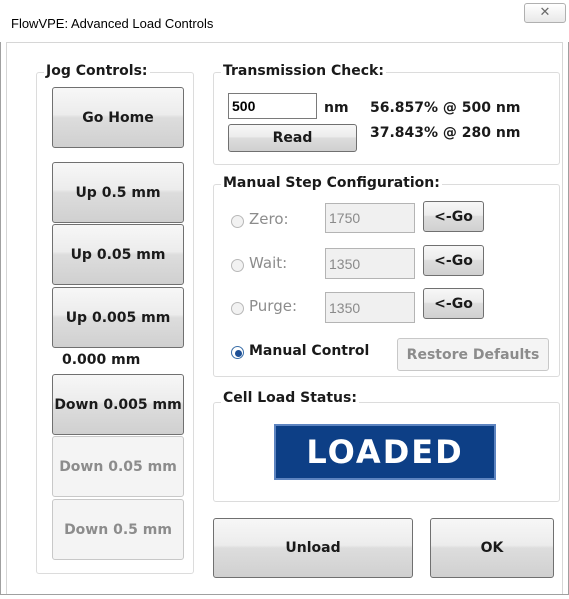  Describe the element at coordinates (273, 306) in the screenshot. I see `purge-label: Purge:` at that location.